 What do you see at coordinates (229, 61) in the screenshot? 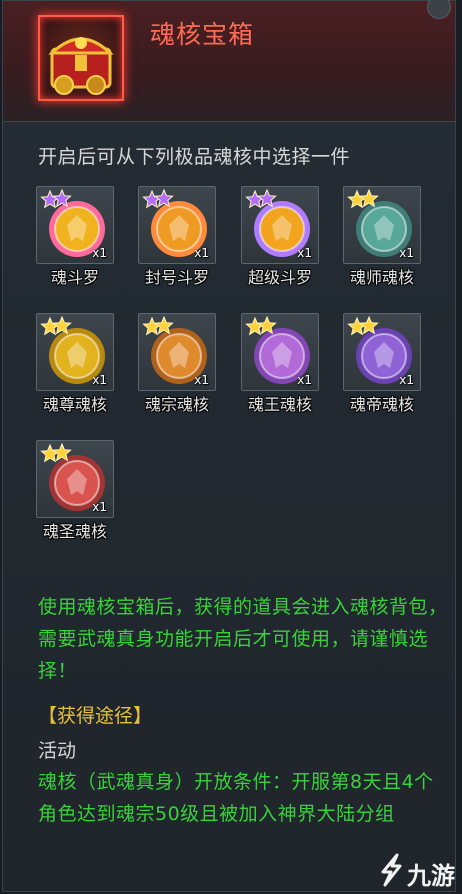
I see `header: 魂核宝箱` at bounding box center [229, 61].